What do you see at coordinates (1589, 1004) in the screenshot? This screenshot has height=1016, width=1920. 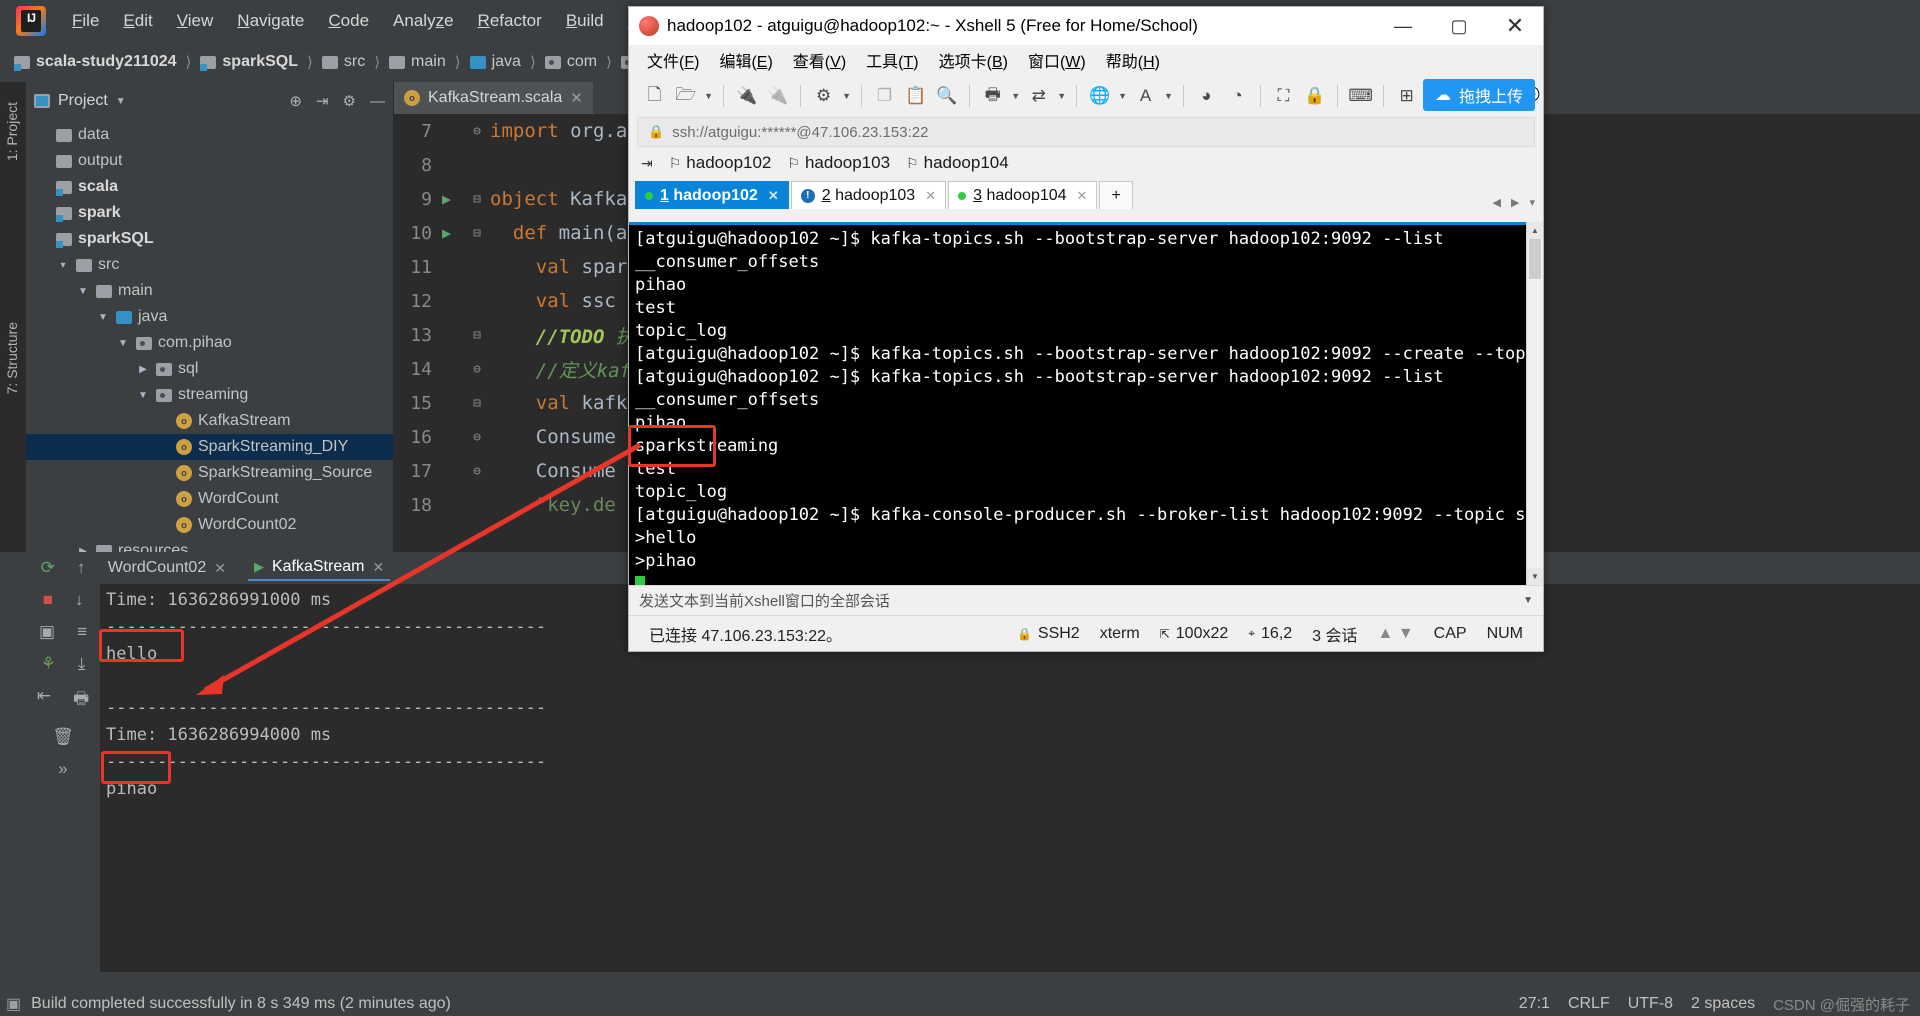 I see `status-line-separator: CRLF` at bounding box center [1589, 1004].